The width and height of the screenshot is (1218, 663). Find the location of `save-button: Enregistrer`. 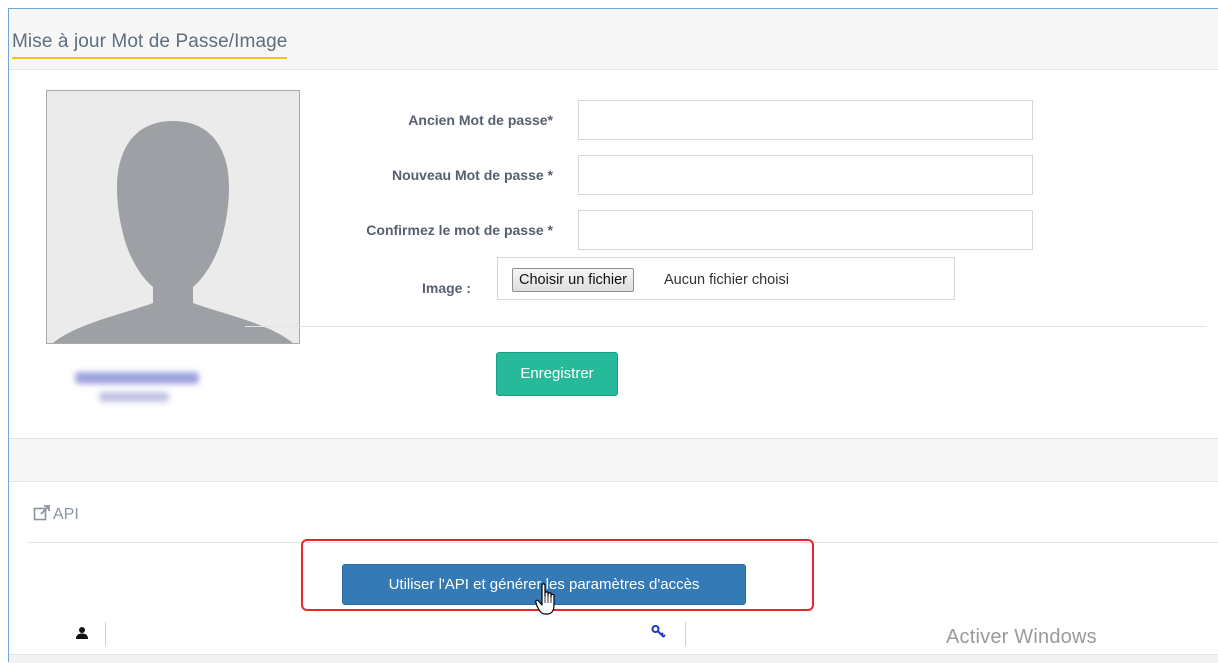

save-button: Enregistrer is located at coordinates (557, 374).